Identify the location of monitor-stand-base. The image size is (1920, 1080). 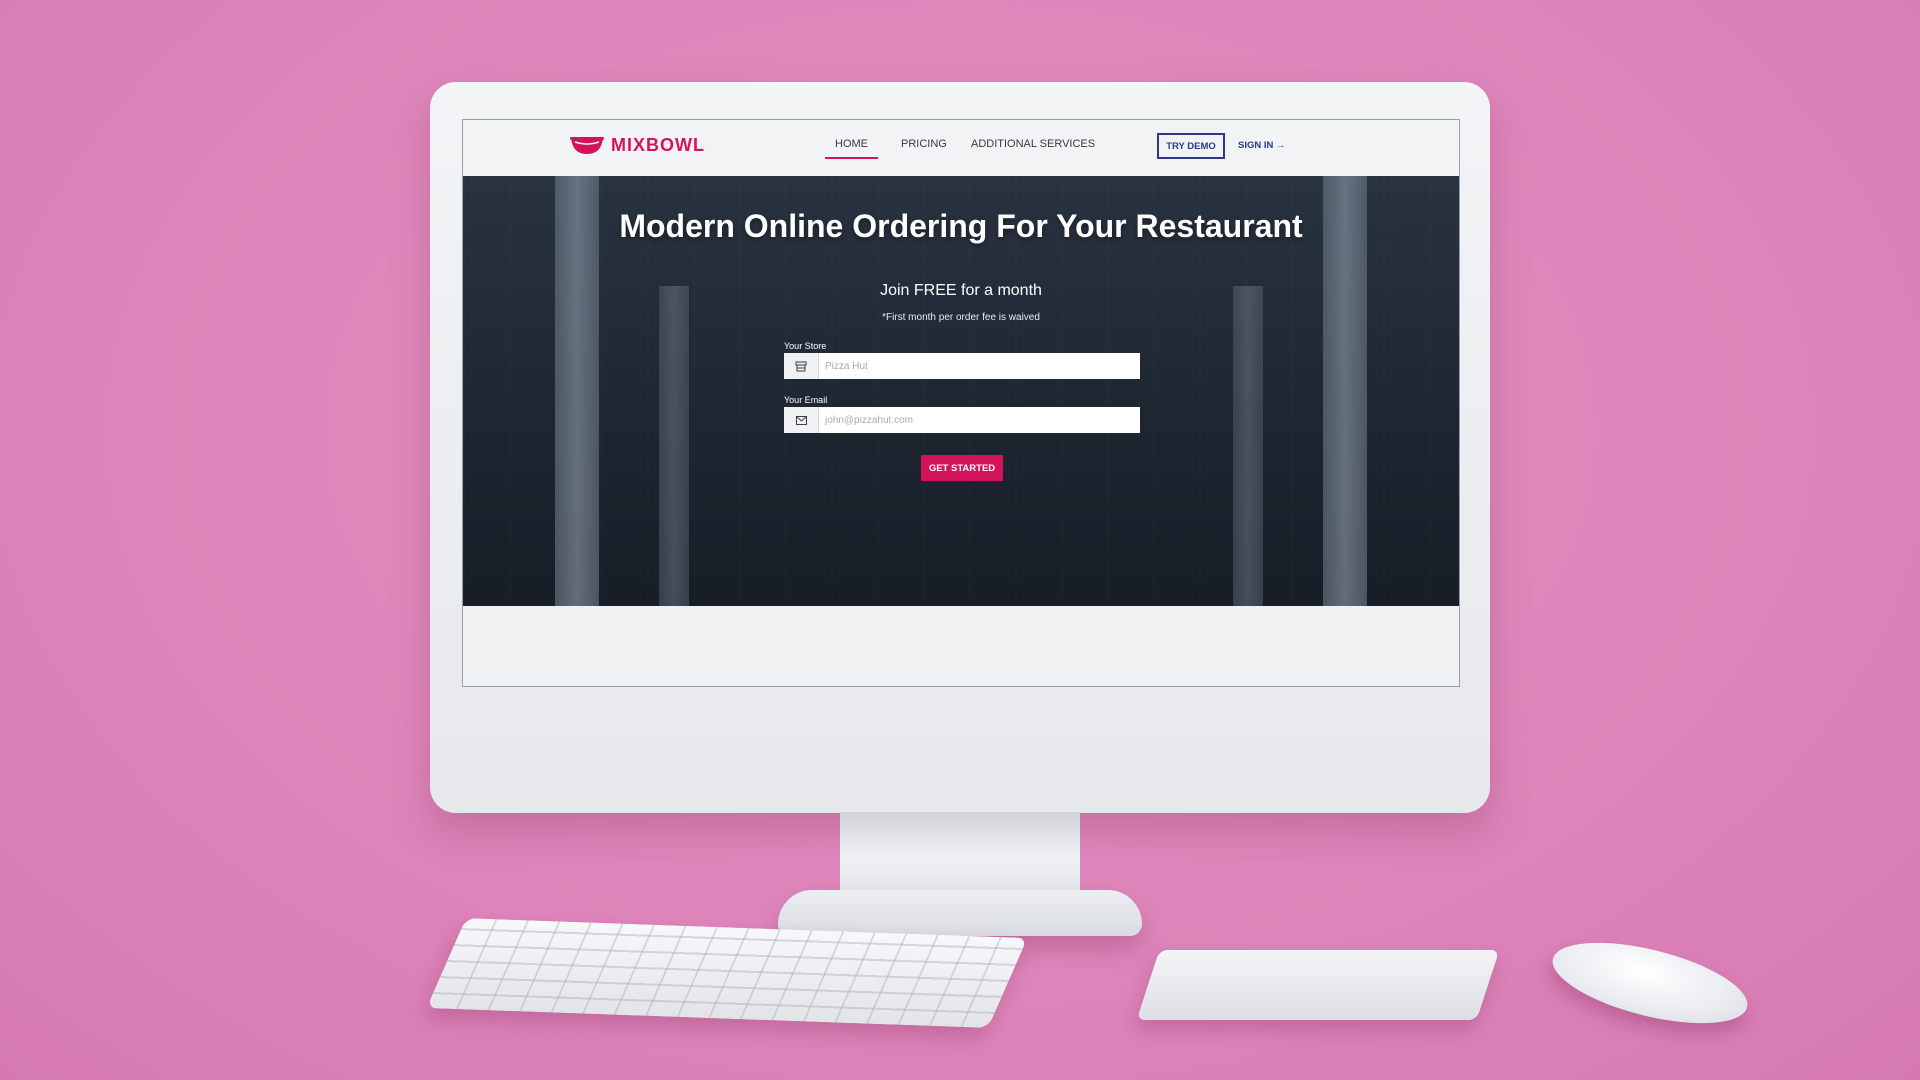
(960, 913).